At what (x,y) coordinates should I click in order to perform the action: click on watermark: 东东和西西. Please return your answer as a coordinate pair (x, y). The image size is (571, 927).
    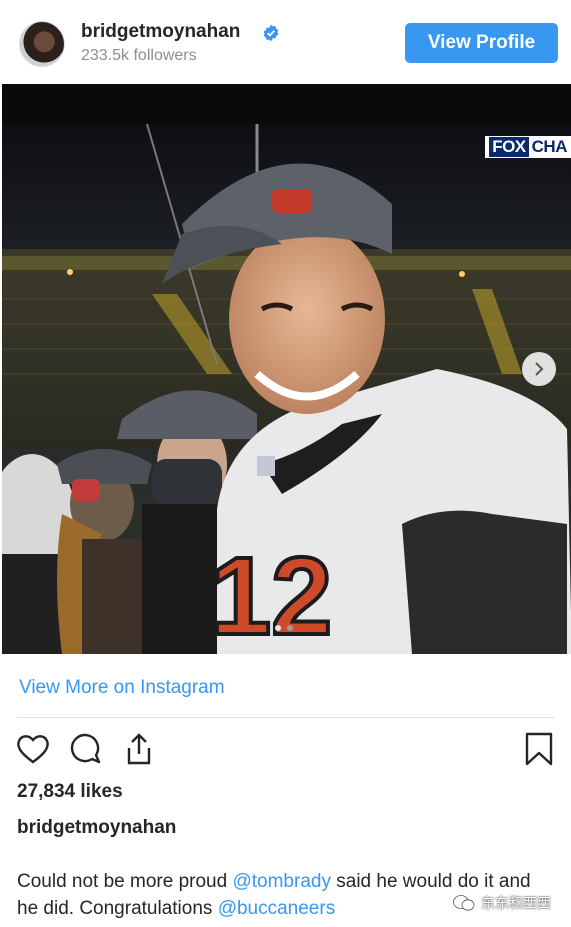
    Looking at the image, I should click on (502, 903).